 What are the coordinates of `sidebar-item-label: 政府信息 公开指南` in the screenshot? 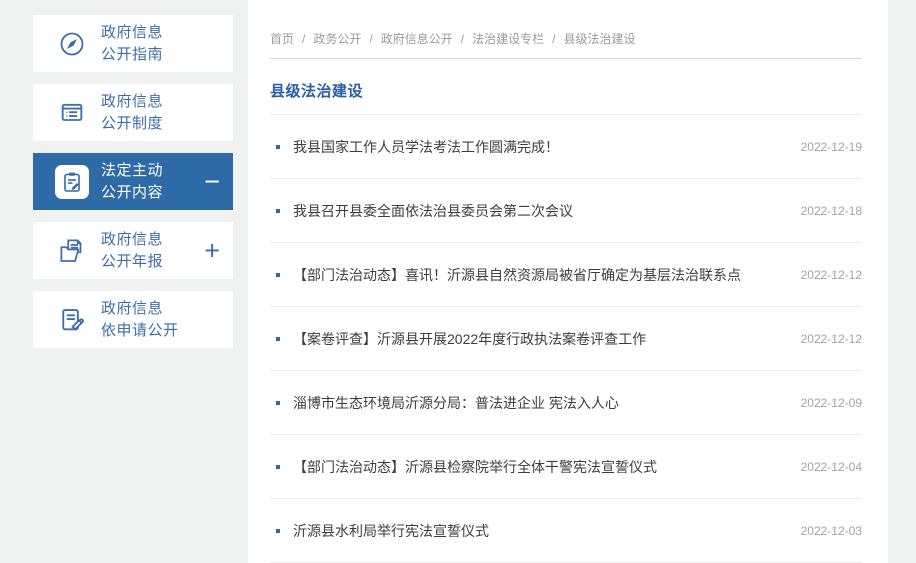 It's located at (132, 44).